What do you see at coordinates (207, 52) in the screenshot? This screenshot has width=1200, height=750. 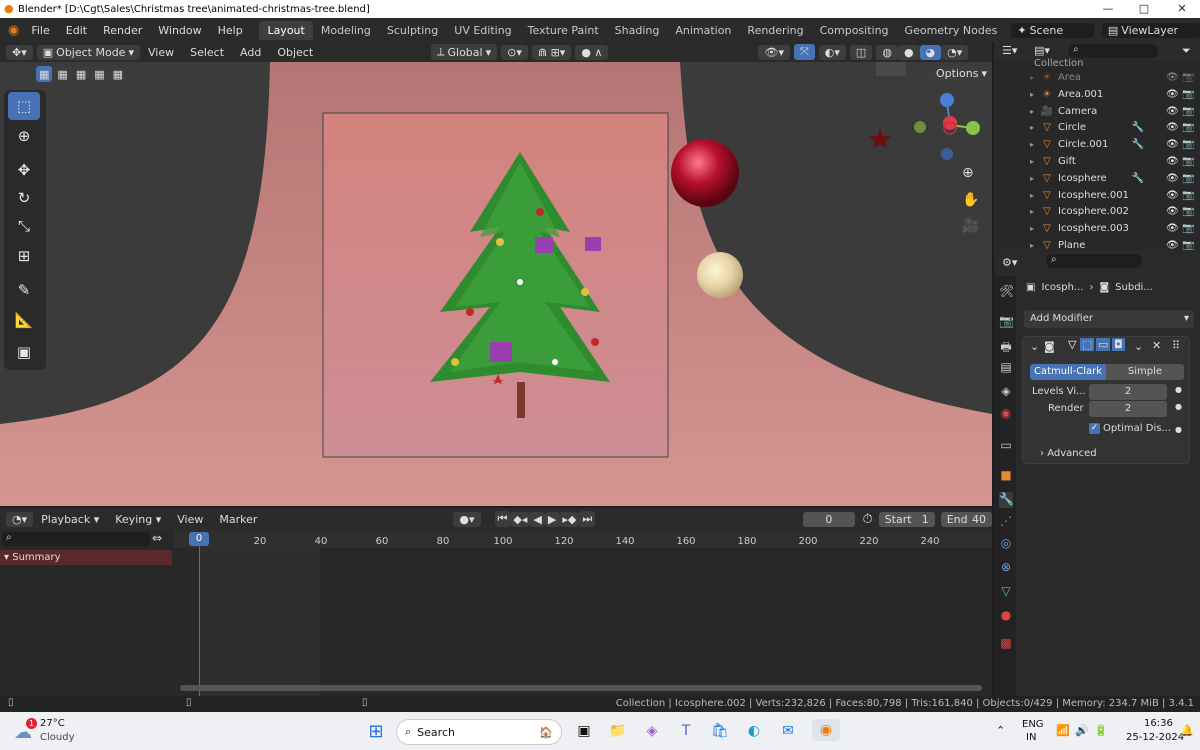 I see `viewport-menu-select: Select` at bounding box center [207, 52].